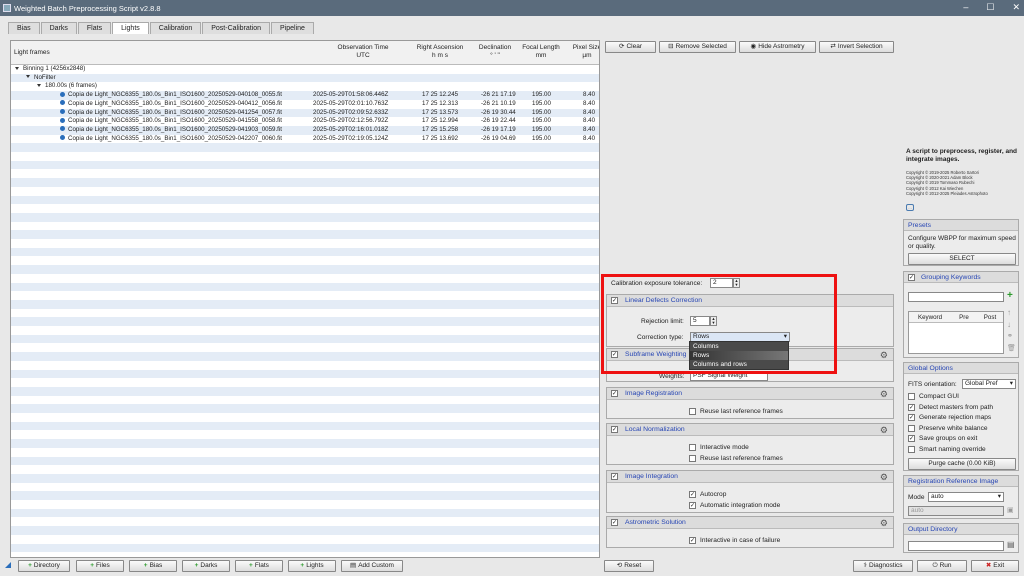 This screenshot has width=1024, height=576. What do you see at coordinates (583, 52) in the screenshot?
I see `col-pixel-size: Pixel Size µm` at bounding box center [583, 52].